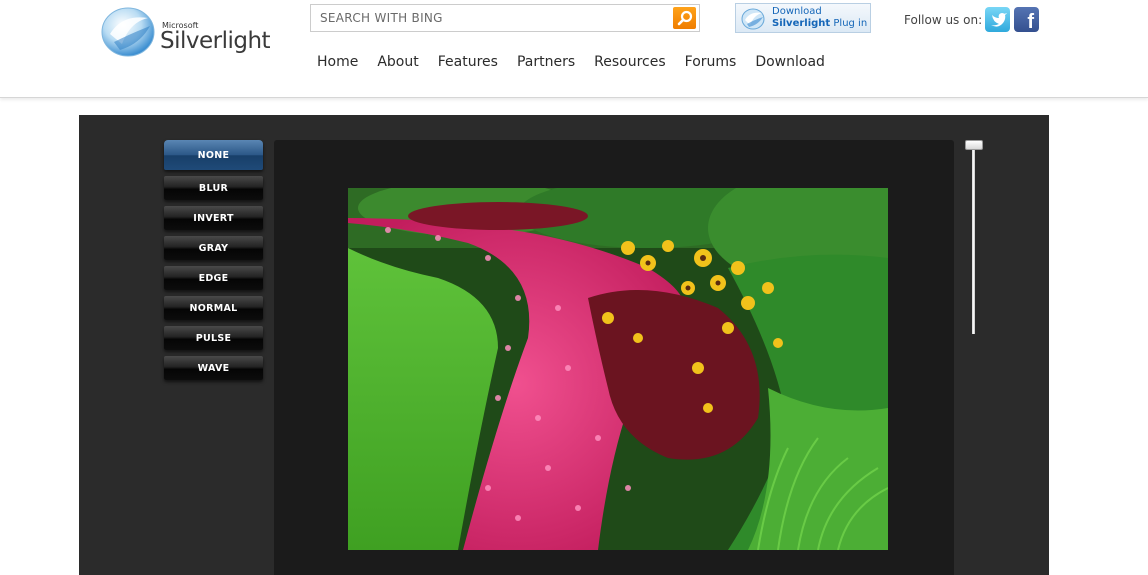  What do you see at coordinates (215, 41) in the screenshot?
I see `logo-silverlight-text: Silverlight` at bounding box center [215, 41].